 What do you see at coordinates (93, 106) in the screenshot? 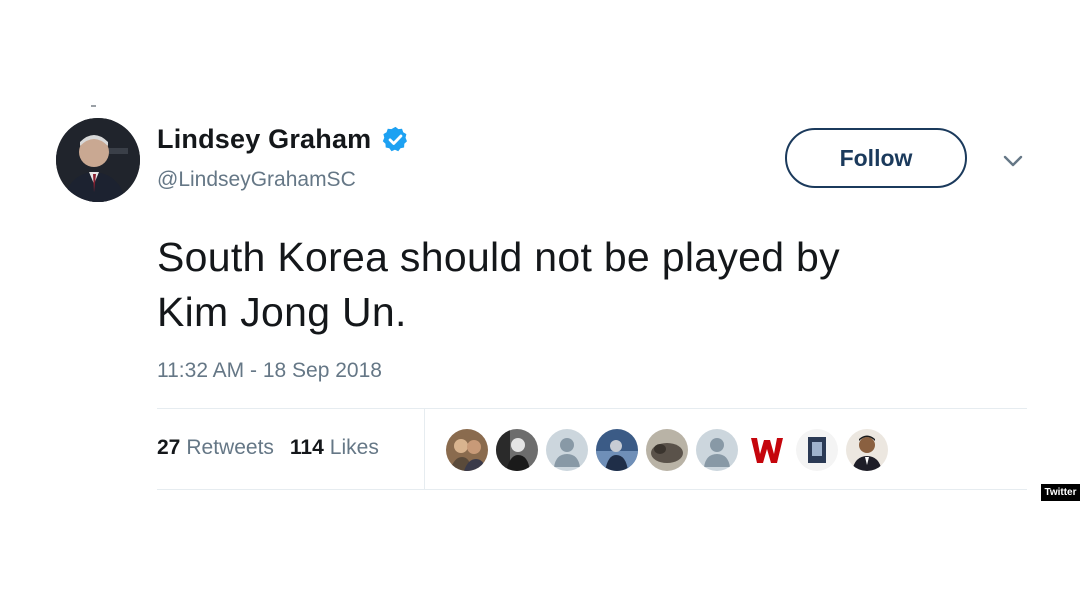
I see `decorative-dot` at bounding box center [93, 106].